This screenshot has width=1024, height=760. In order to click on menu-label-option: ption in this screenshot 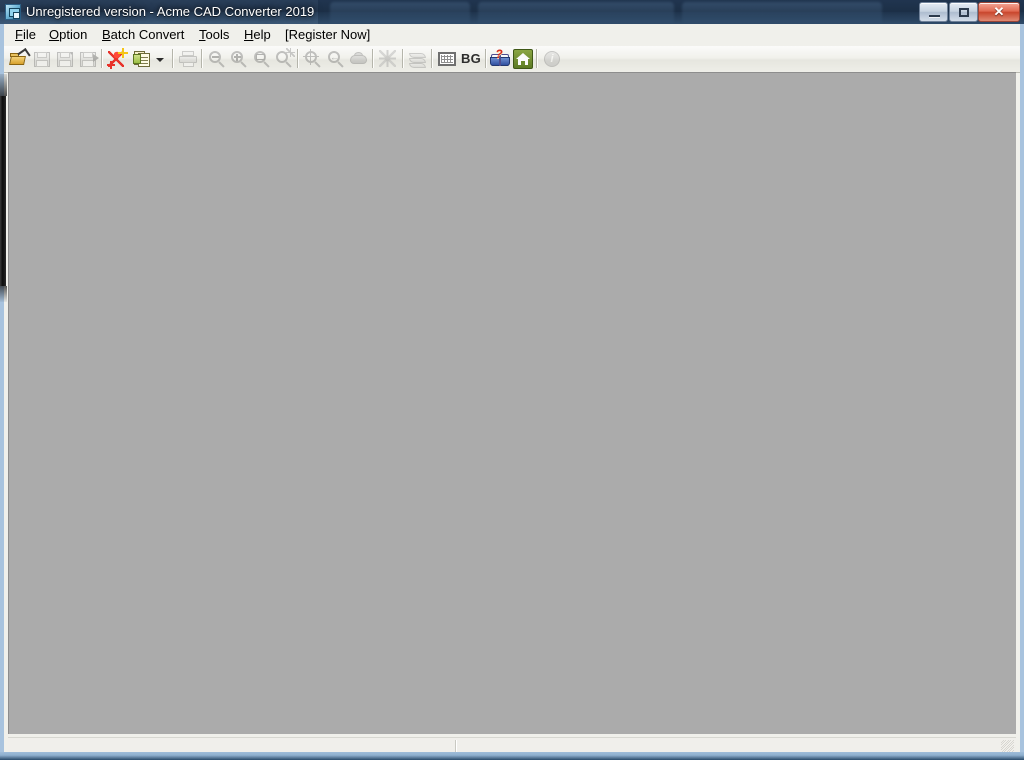, I will do `click(73, 34)`.